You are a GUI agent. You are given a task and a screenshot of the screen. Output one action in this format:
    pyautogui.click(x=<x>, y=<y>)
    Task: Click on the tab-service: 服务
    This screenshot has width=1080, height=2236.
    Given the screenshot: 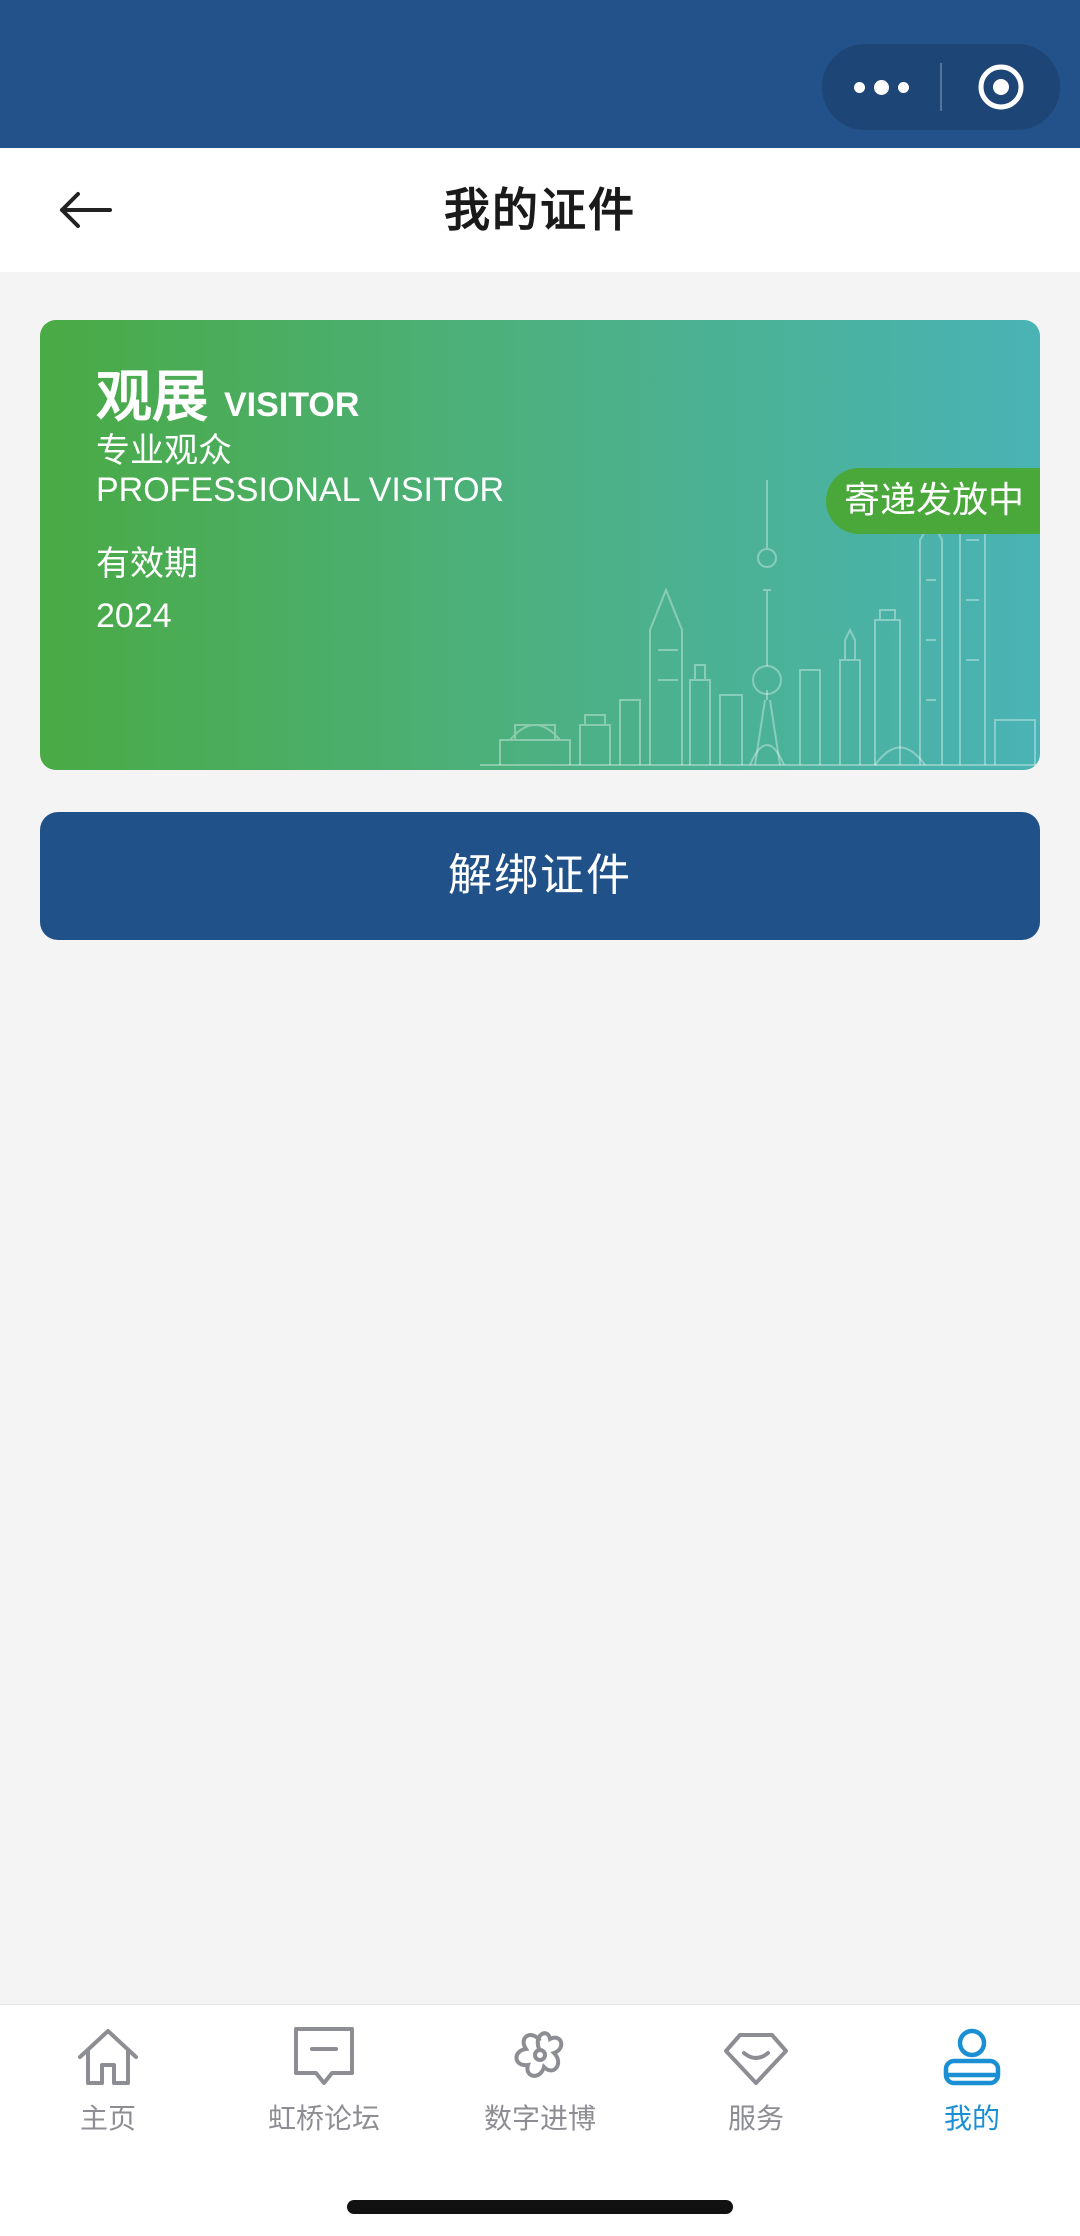 What is the action you would take?
    pyautogui.click(x=756, y=2075)
    